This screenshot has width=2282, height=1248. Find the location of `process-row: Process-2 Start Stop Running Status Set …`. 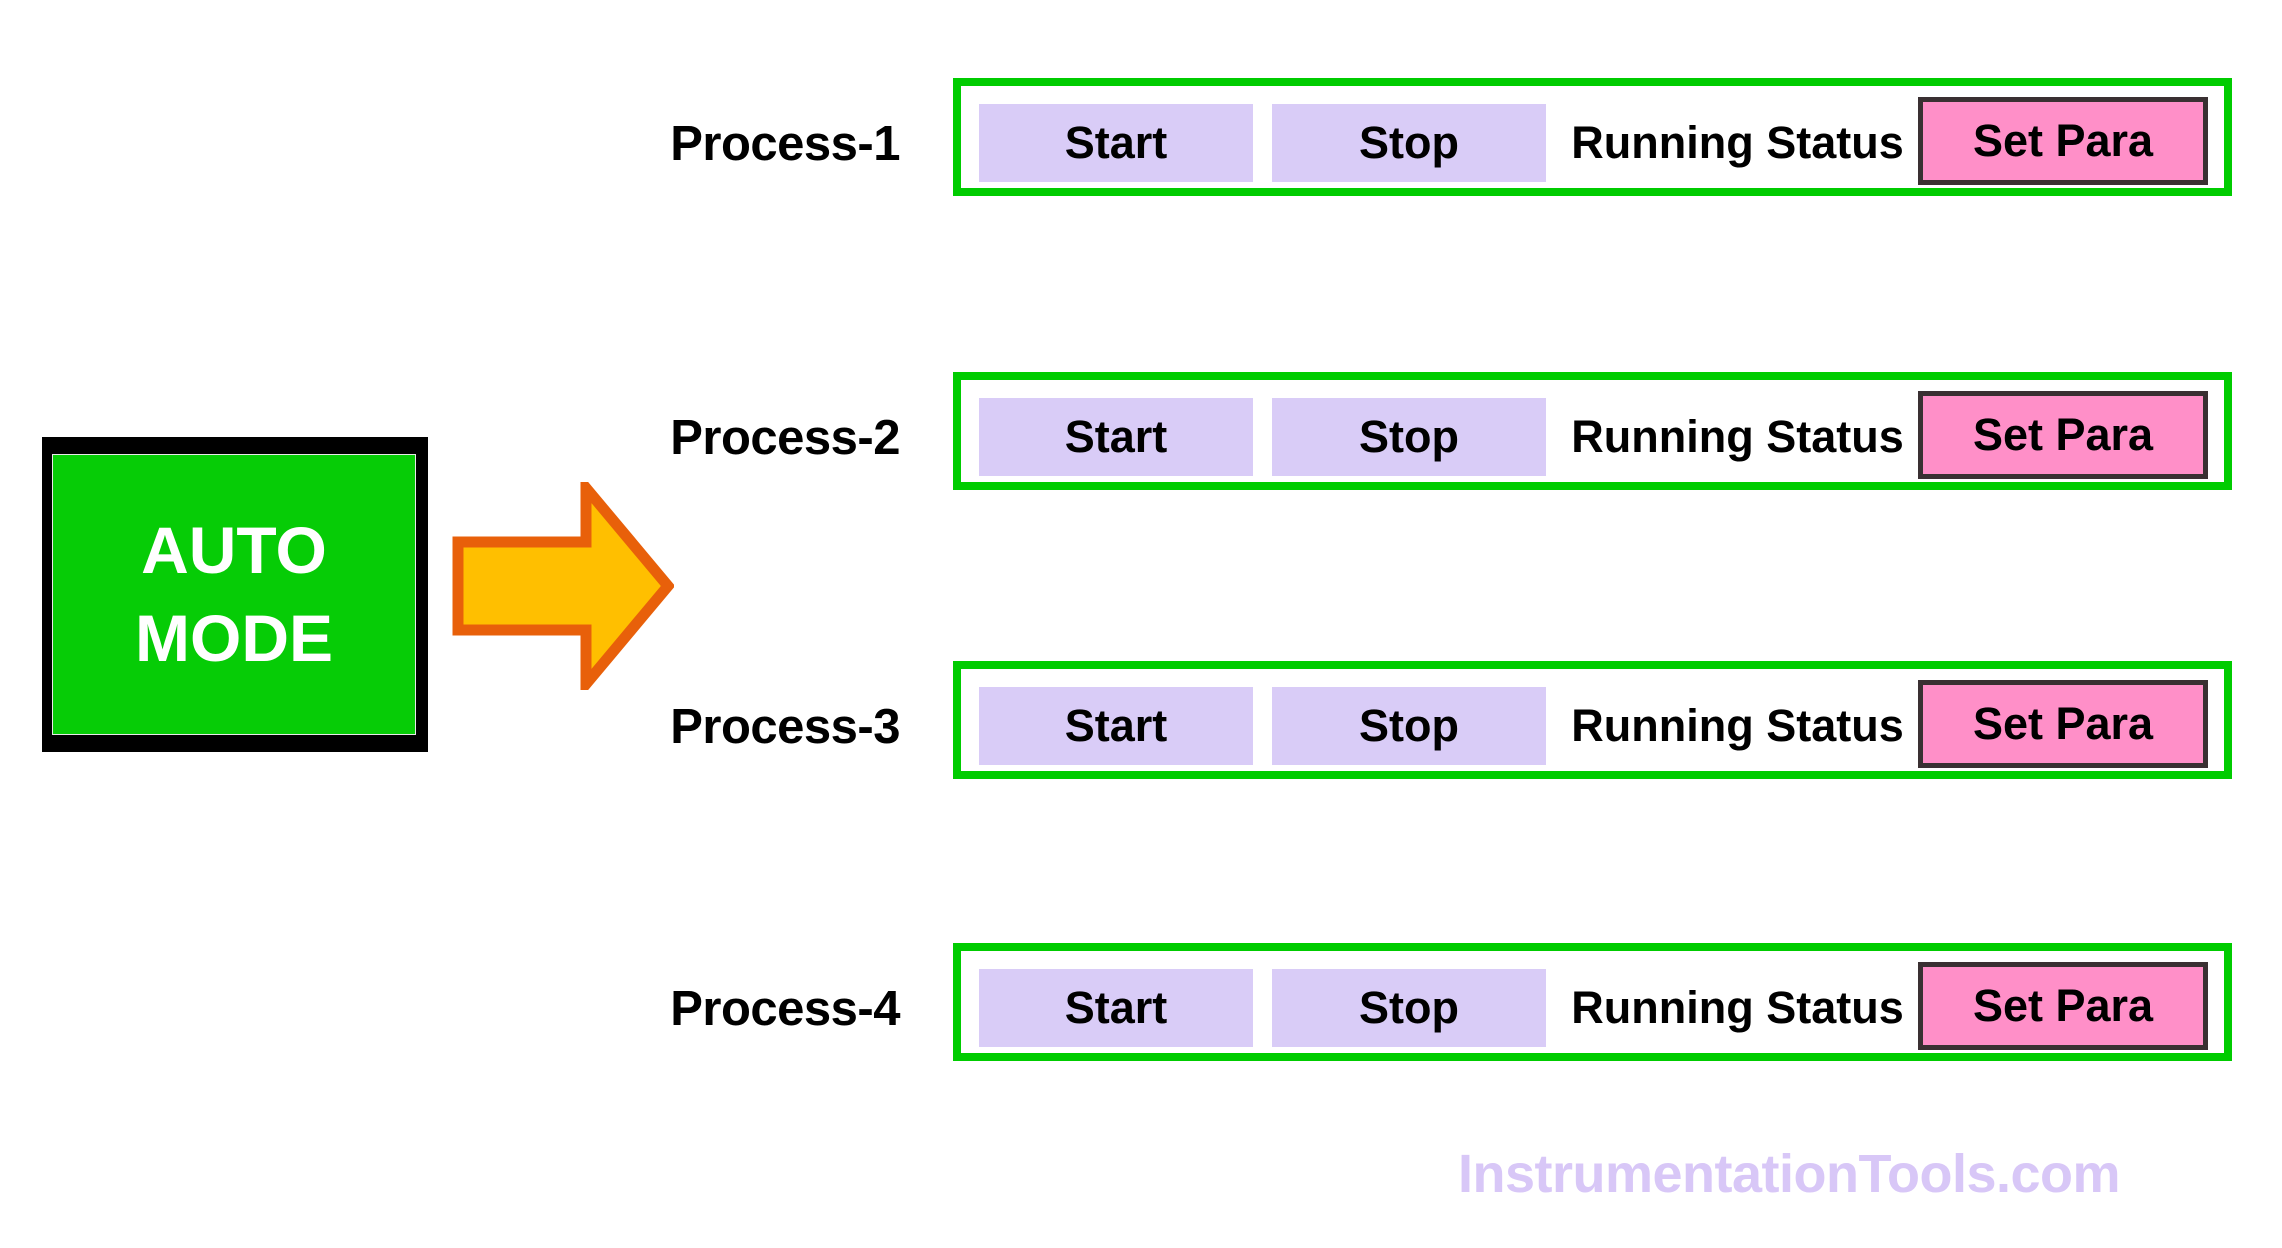

process-row: Process-2 Start Stop Running Status Set … is located at coordinates (1141, 438).